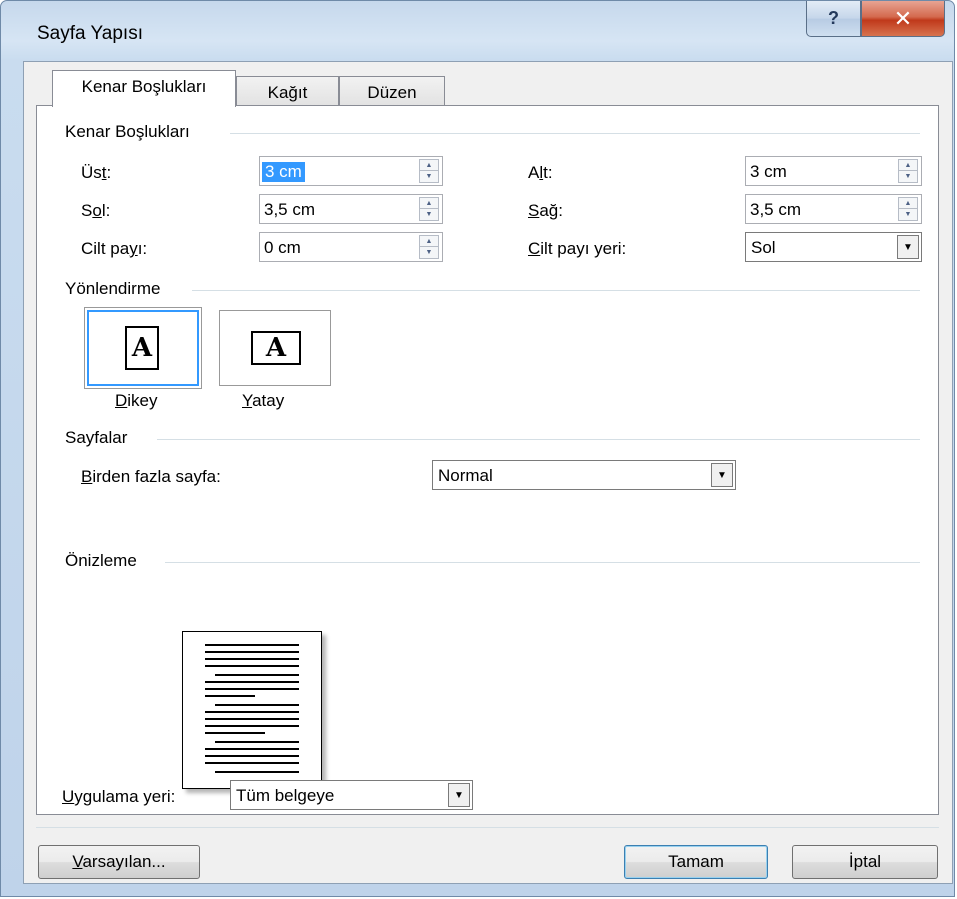 The width and height of the screenshot is (957, 899). I want to click on portrait-glyph: A, so click(142, 348).